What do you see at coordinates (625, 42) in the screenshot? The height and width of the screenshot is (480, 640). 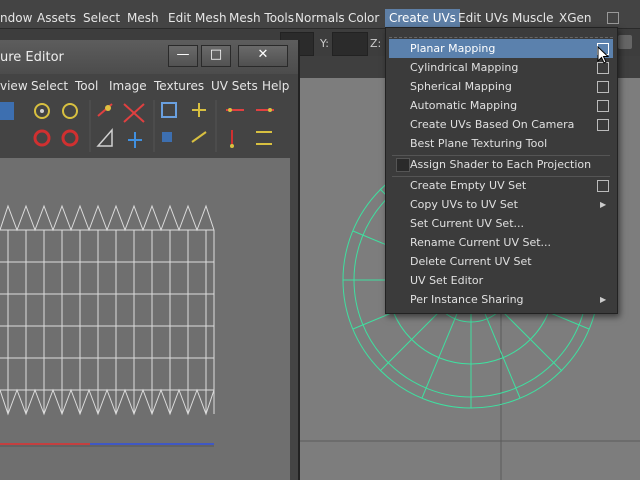 I see `shelf-icon` at bounding box center [625, 42].